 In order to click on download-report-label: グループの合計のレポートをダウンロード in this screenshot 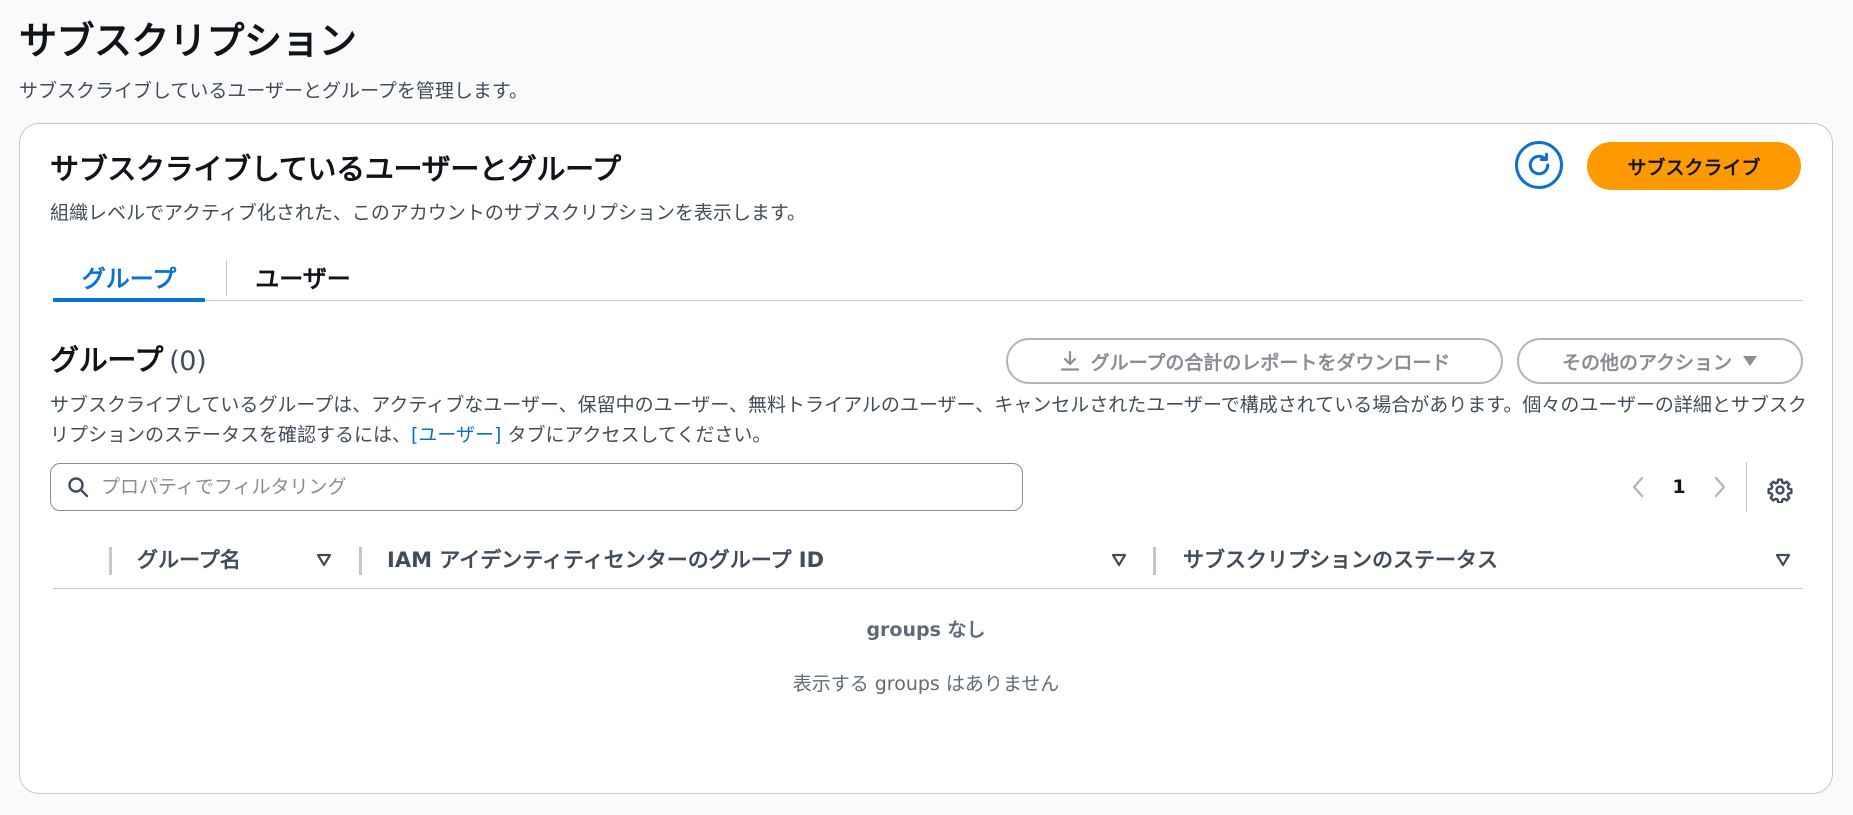, I will do `click(1270, 362)`.